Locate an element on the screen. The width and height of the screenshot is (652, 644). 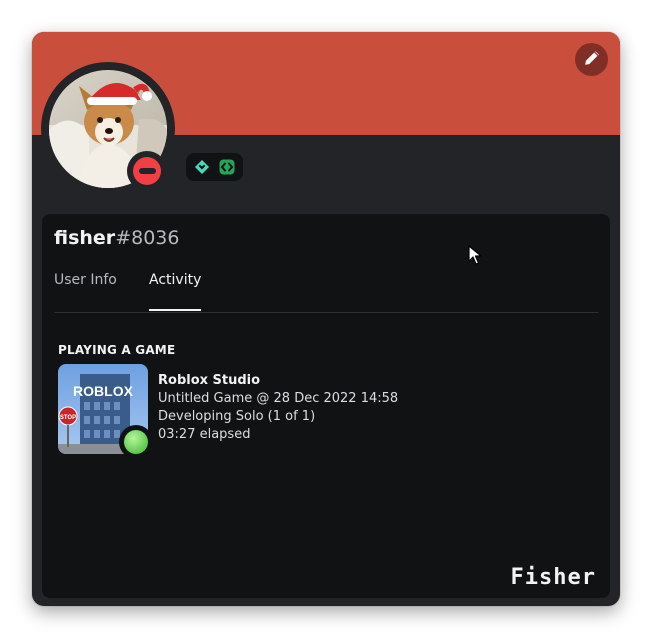
mouse-cursor-icon is located at coordinates (475, 257).